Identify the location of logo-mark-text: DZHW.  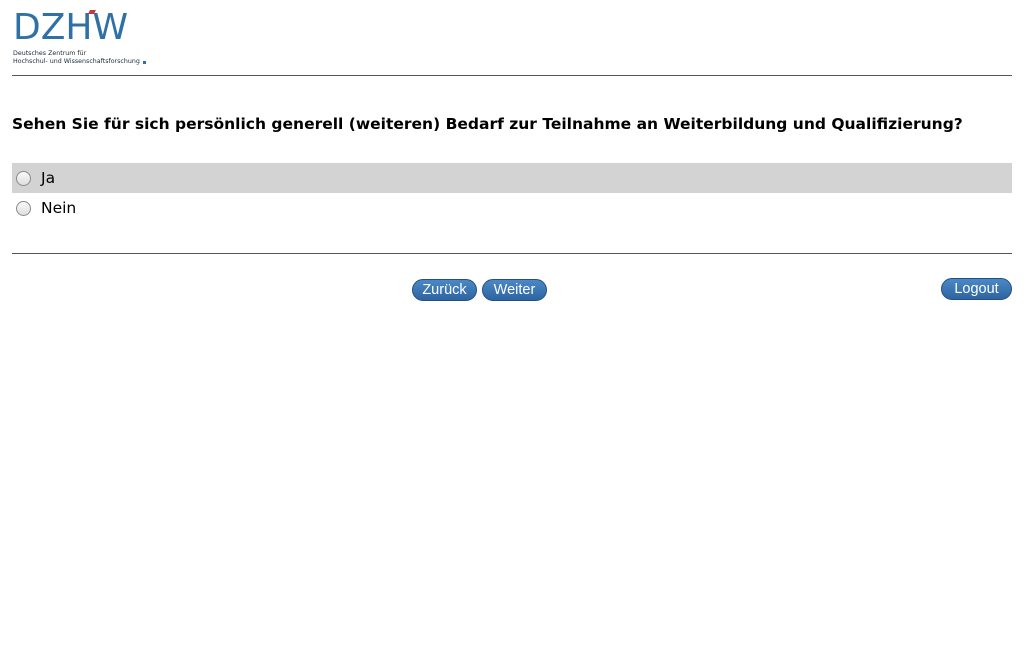
(71, 27).